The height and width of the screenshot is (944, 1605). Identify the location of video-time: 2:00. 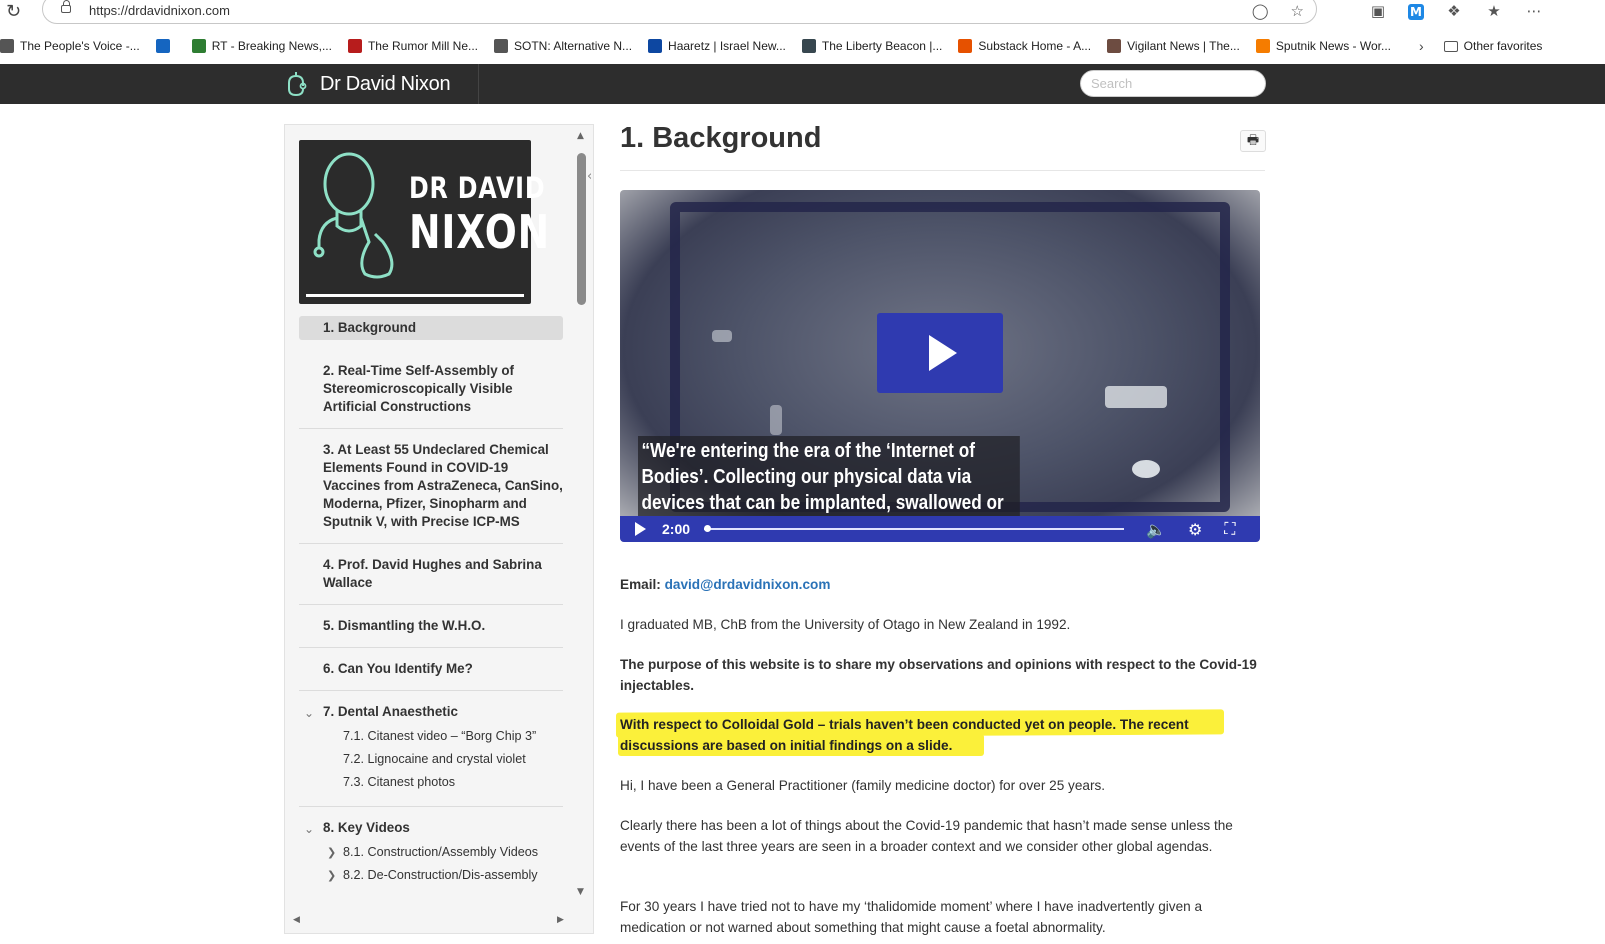
(676, 529).